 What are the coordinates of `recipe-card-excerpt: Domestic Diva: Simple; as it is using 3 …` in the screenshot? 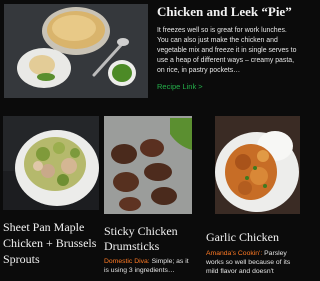 It's located at (149, 266).